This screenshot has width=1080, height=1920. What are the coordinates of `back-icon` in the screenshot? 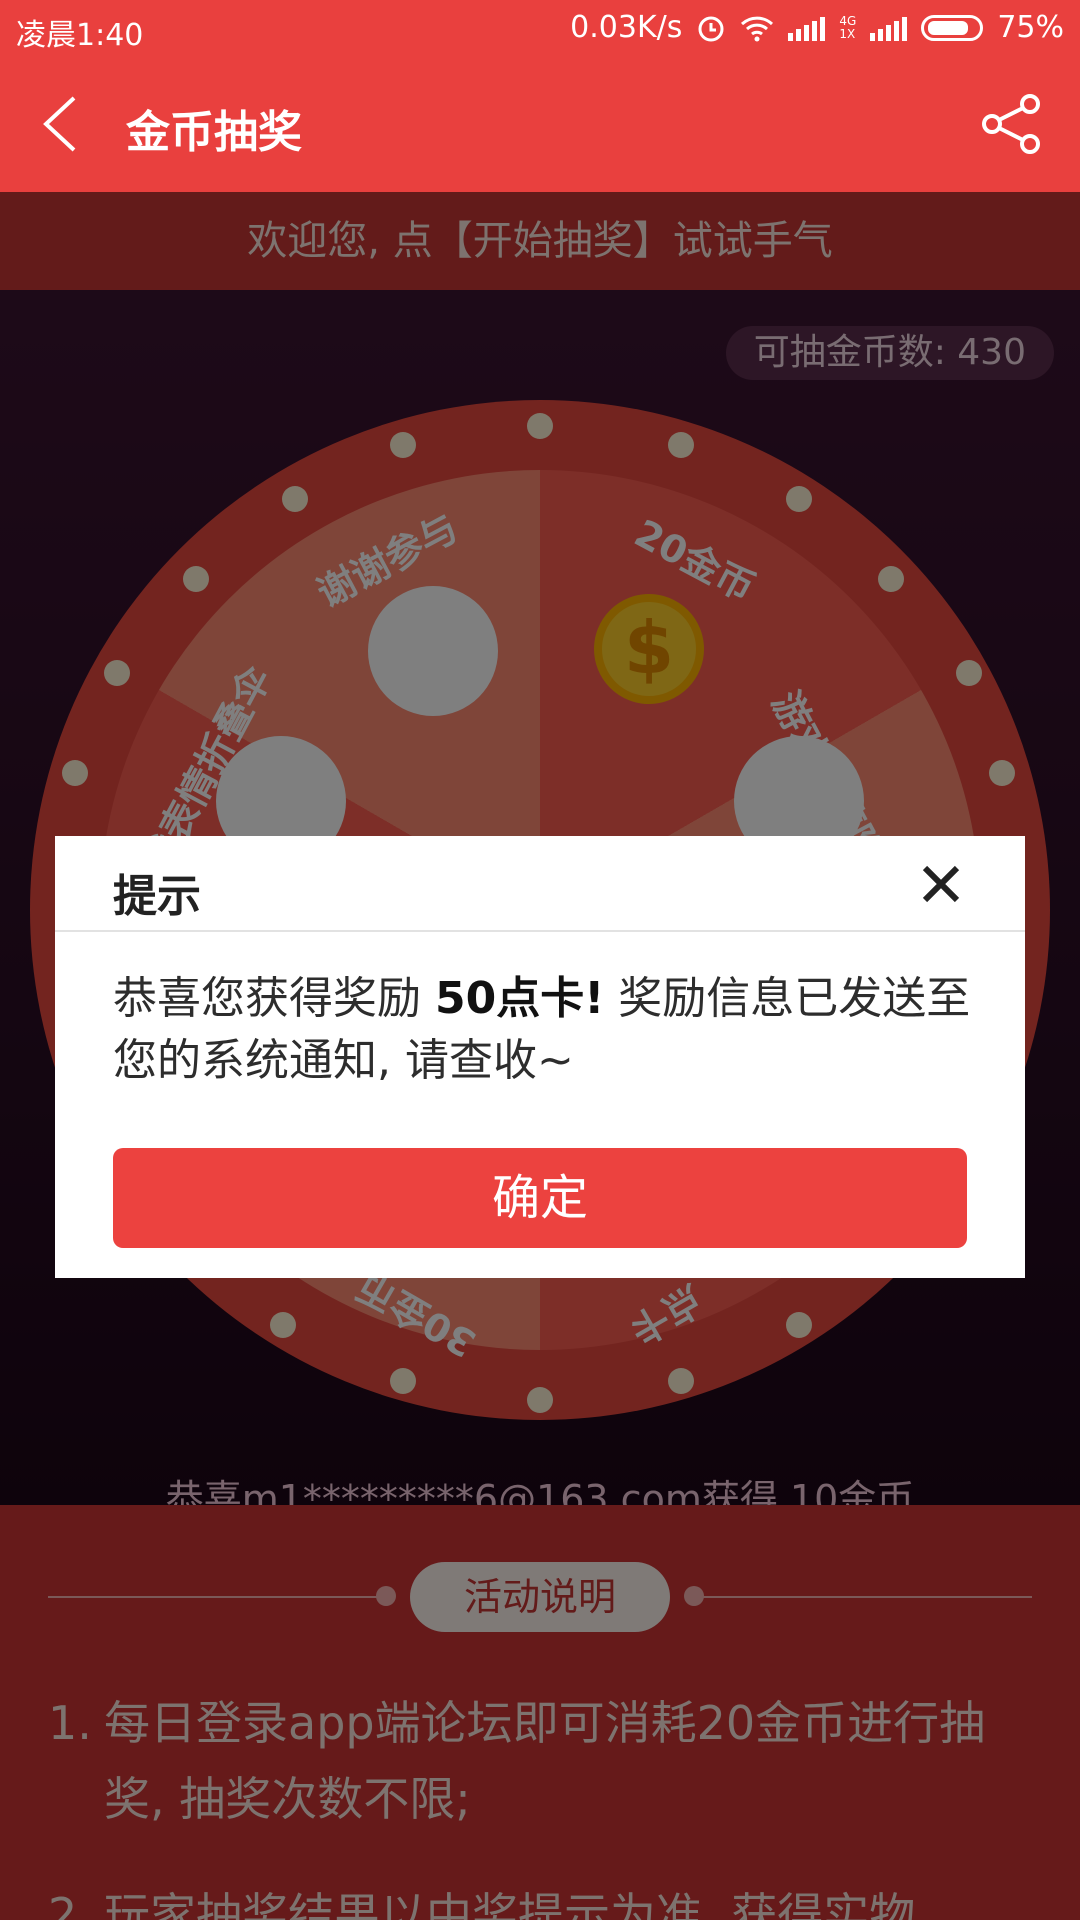 It's located at (64, 124).